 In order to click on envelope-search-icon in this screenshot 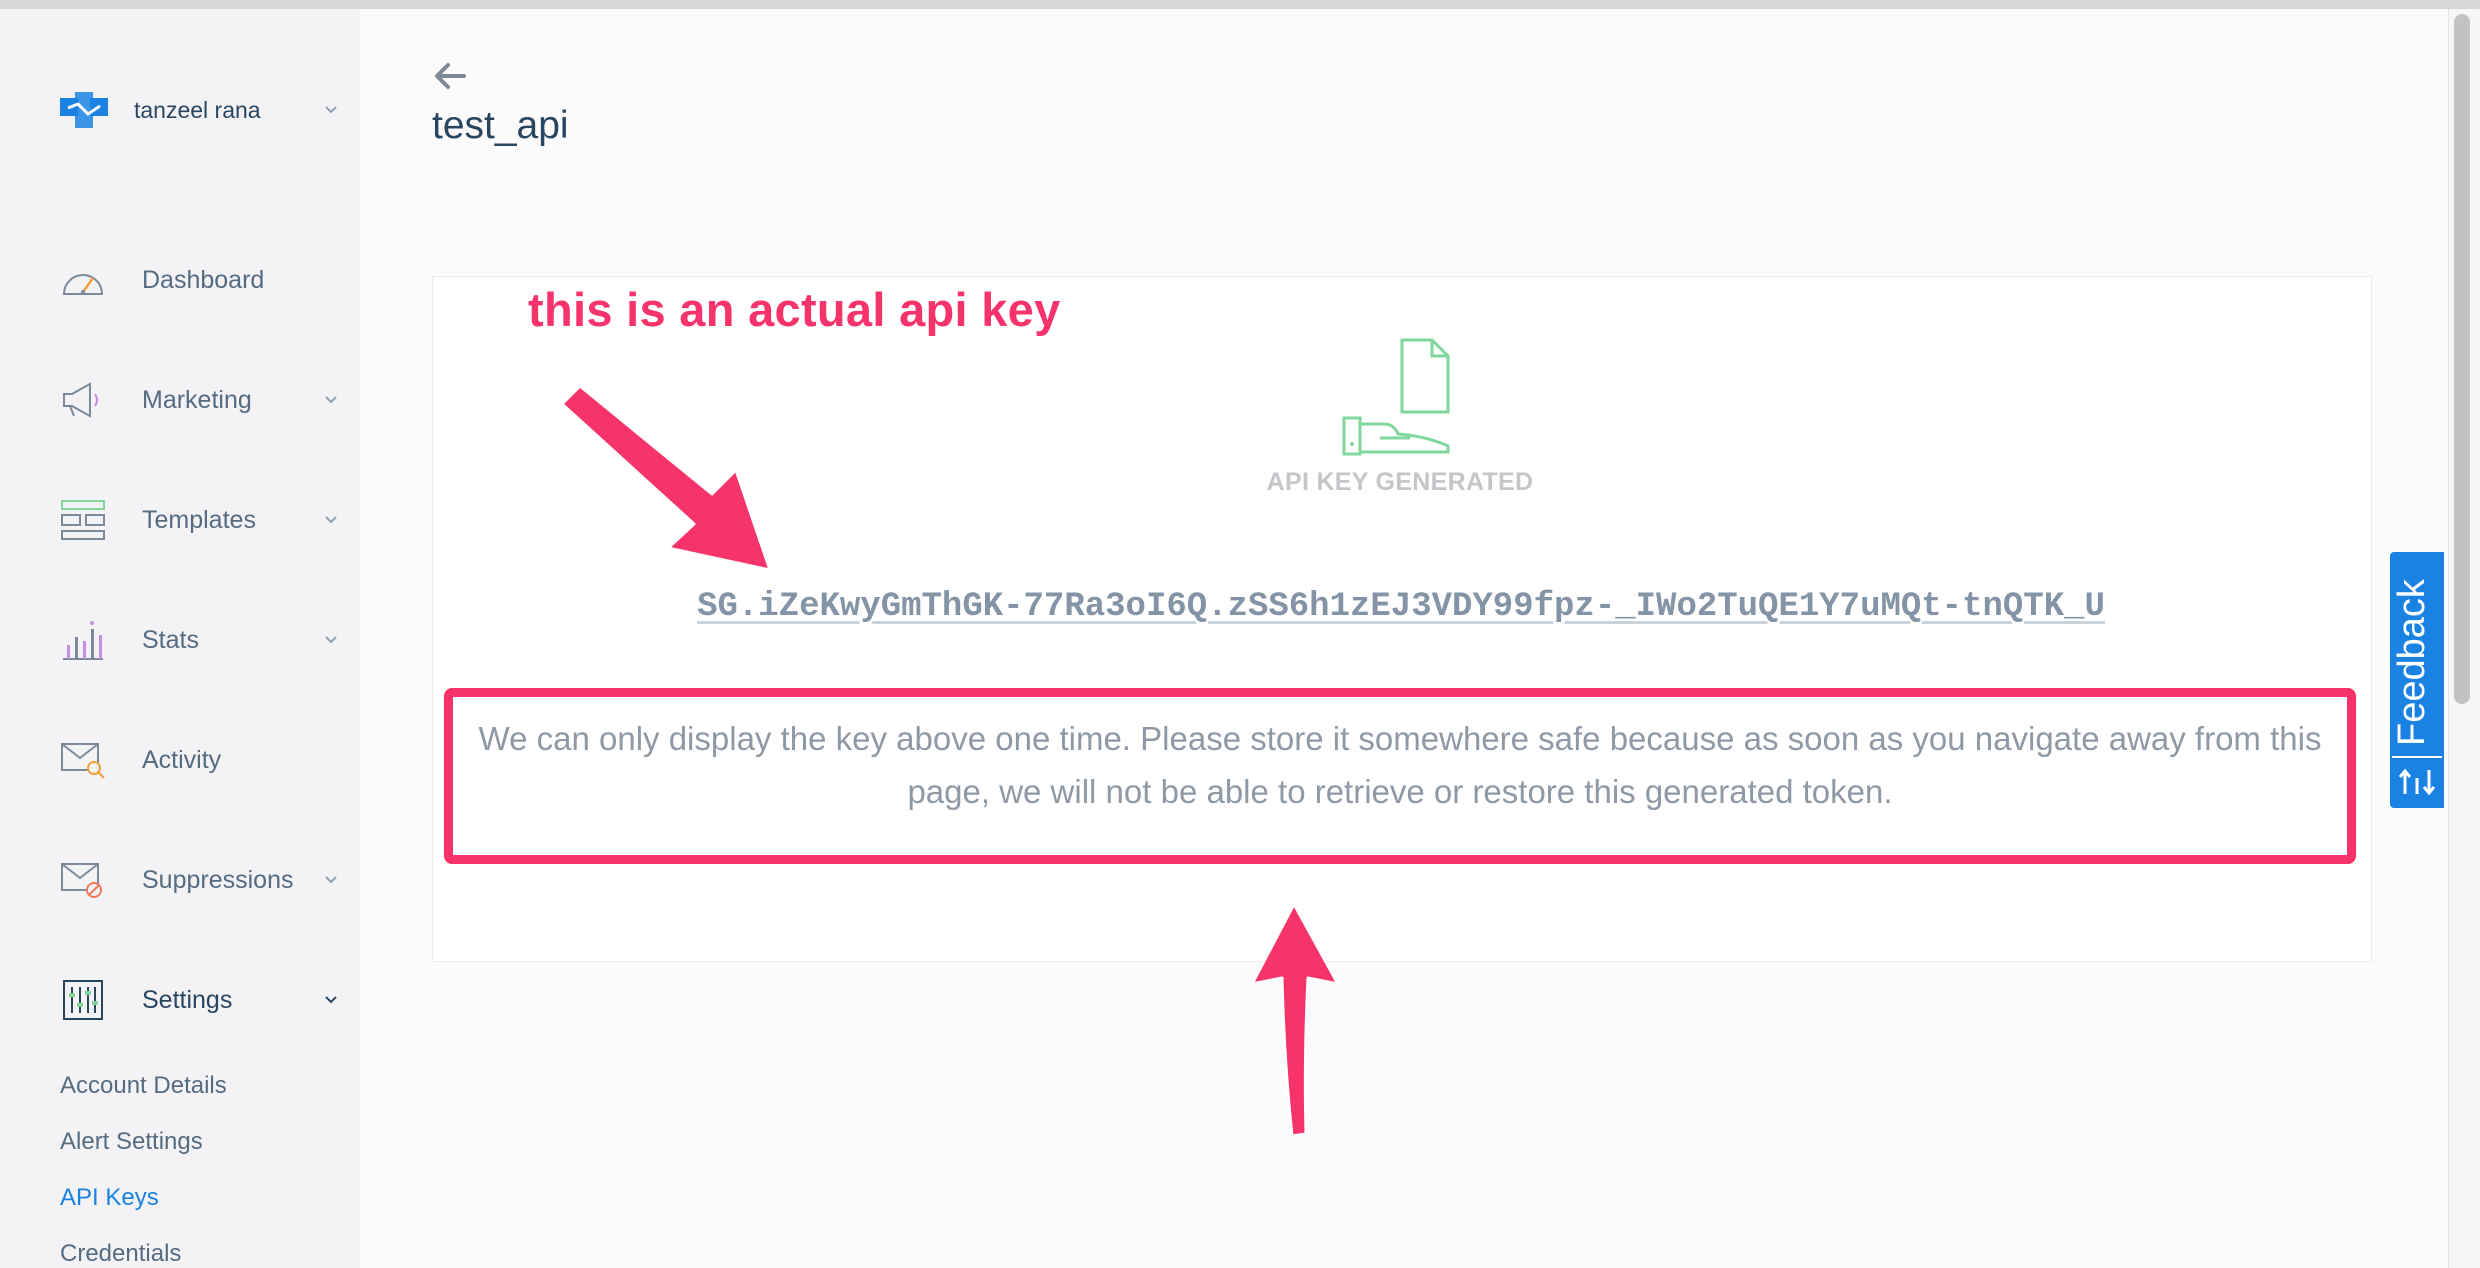, I will do `click(83, 760)`.